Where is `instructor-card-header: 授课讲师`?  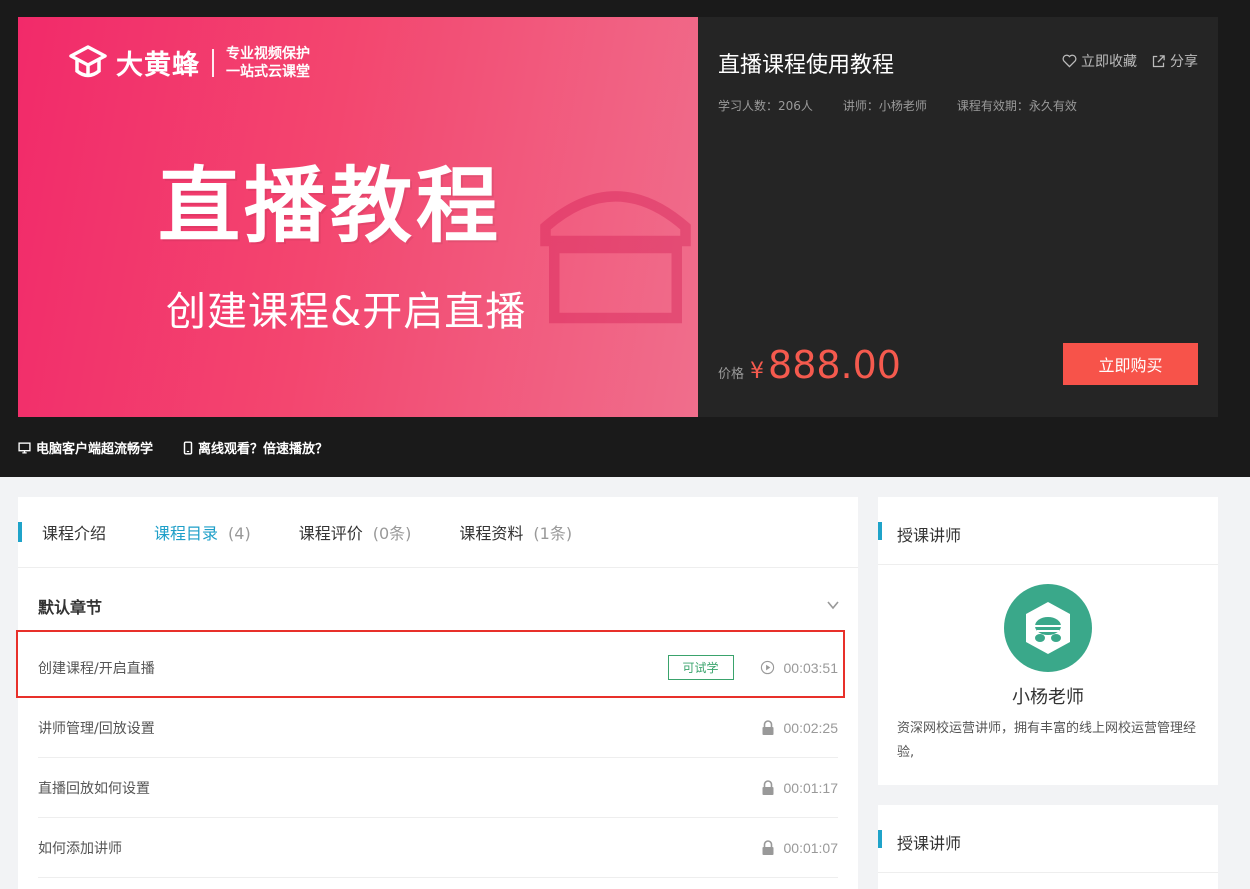 instructor-card-header: 授课讲师 is located at coordinates (1048, 531).